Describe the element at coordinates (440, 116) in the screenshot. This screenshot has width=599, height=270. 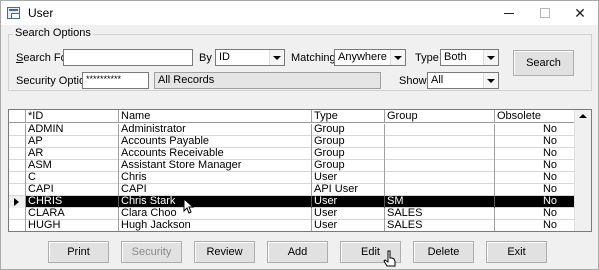
I see `column-header-group: Group` at that location.